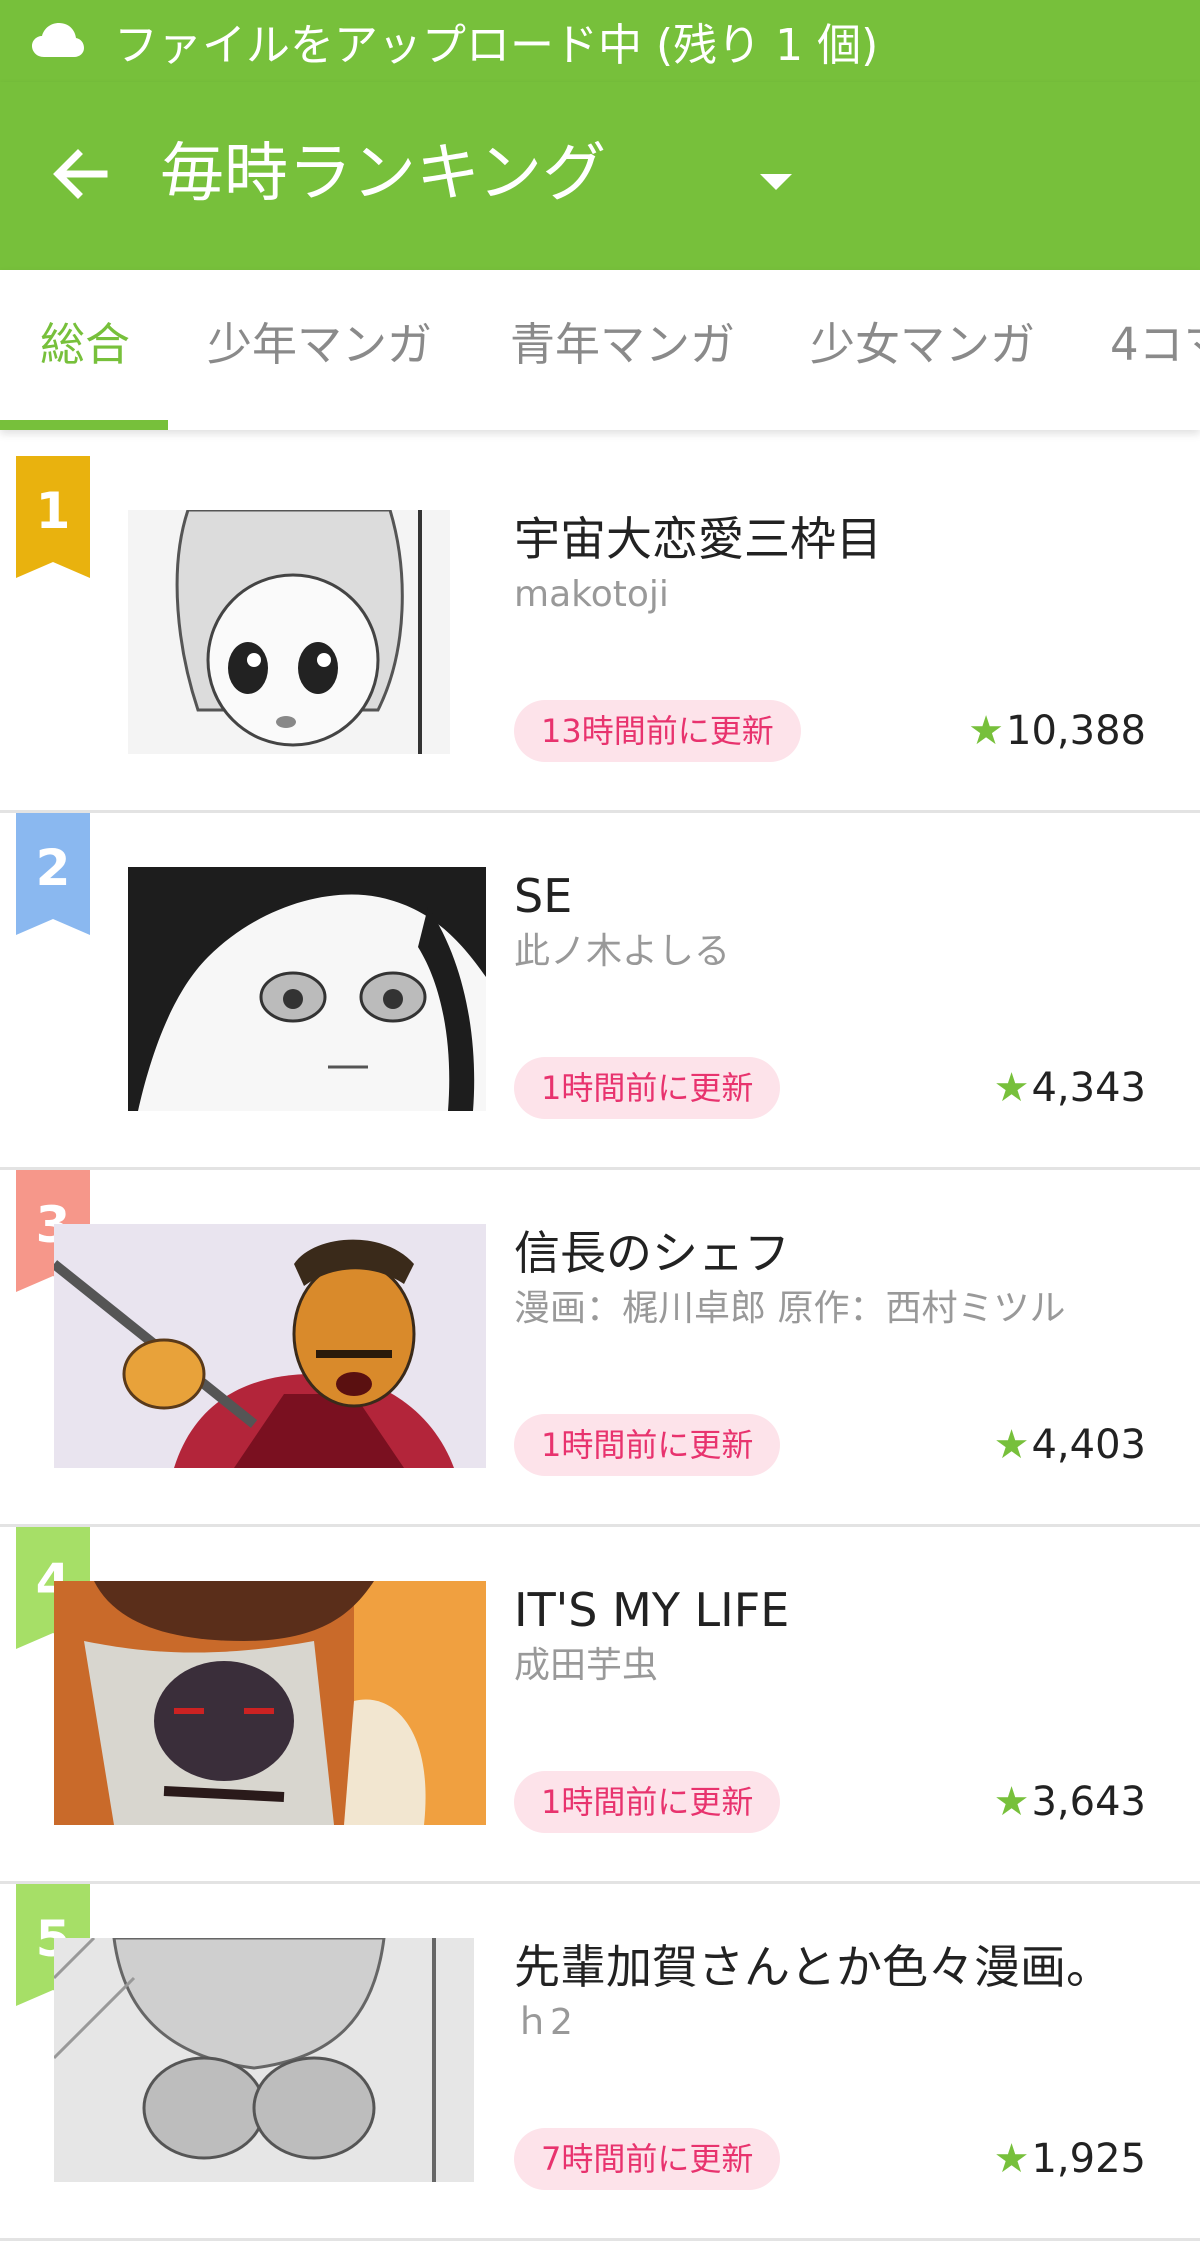  What do you see at coordinates (1088, 1088) in the screenshot?
I see `rating-count: 4,343` at bounding box center [1088, 1088].